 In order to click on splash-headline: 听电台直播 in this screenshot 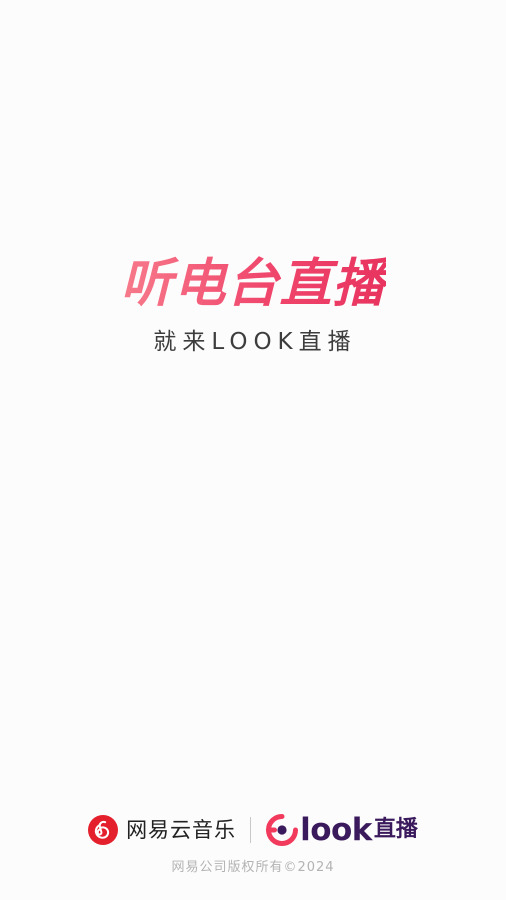, I will do `click(253, 284)`.